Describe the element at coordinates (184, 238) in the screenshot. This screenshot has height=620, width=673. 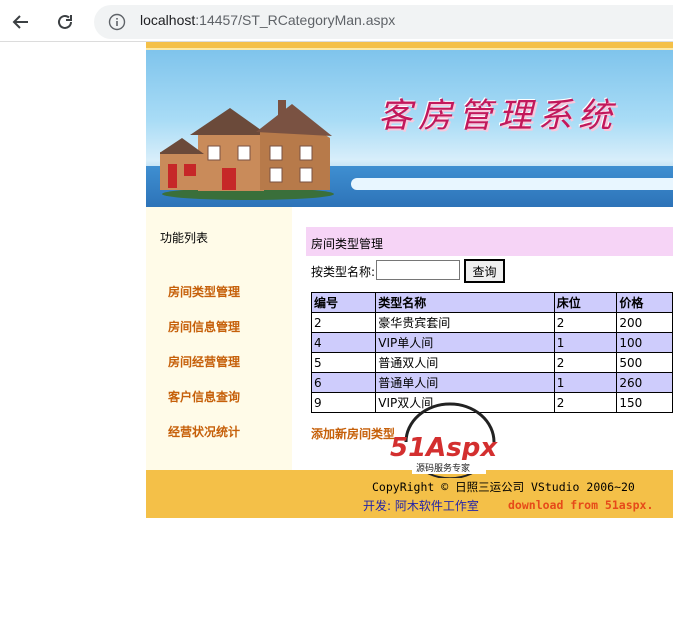
I see `sidebar-title: 功能列表` at that location.